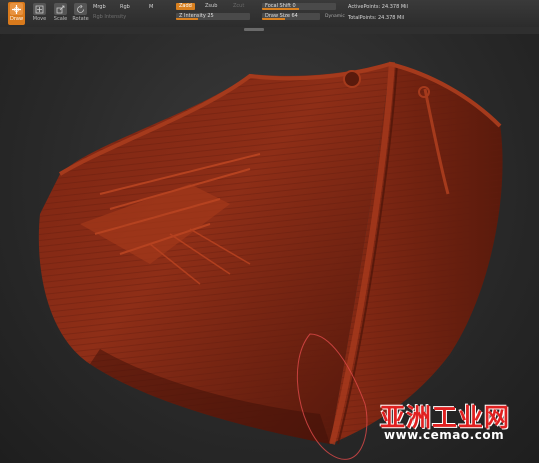  Describe the element at coordinates (60, 19) in the screenshot. I see `scale-label: Scale` at that location.